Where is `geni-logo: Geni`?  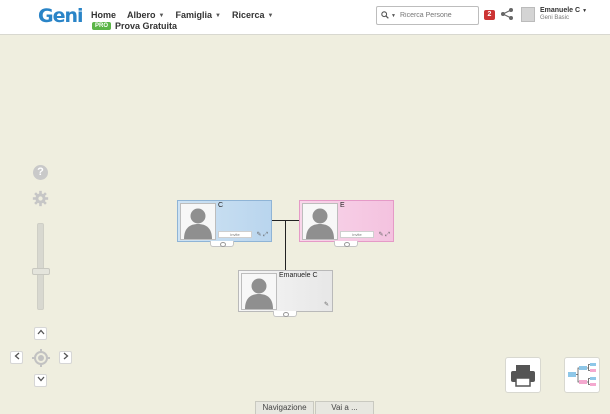
geni-logo: Geni is located at coordinates (61, 16).